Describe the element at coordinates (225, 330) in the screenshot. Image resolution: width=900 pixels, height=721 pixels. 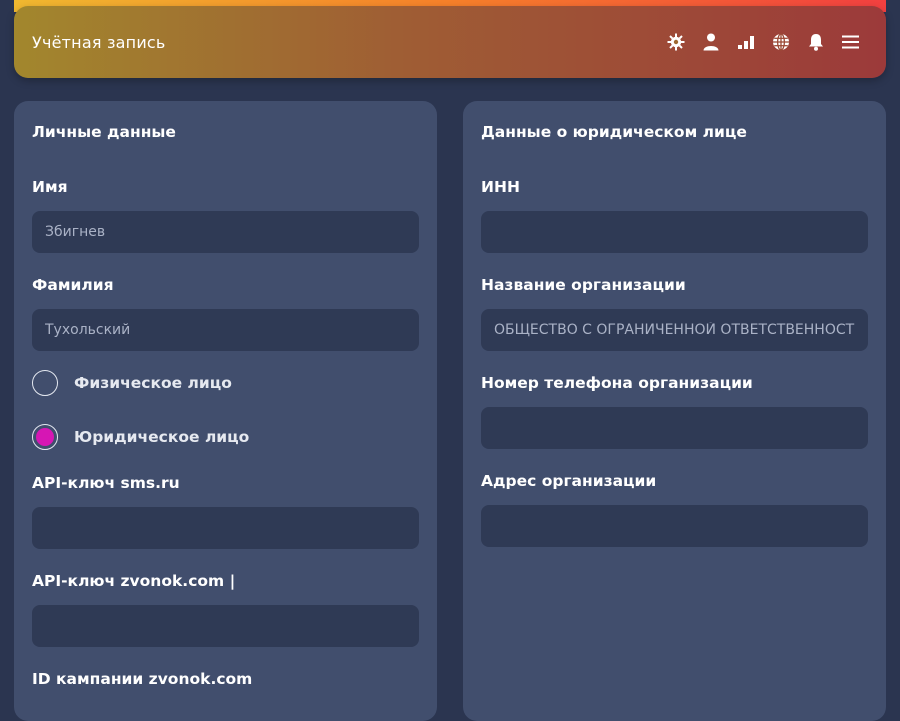
I see `last-name-field` at that location.